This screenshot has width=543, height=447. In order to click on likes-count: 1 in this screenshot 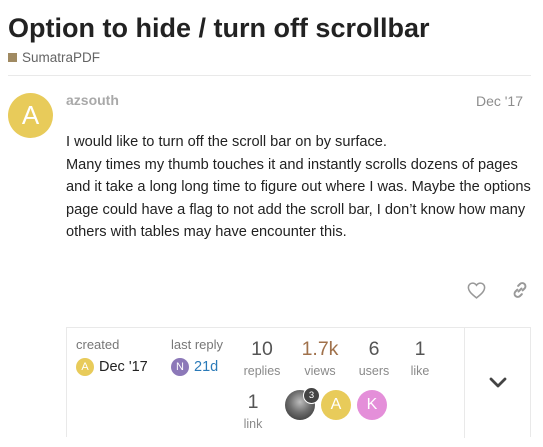, I will do `click(420, 349)`.